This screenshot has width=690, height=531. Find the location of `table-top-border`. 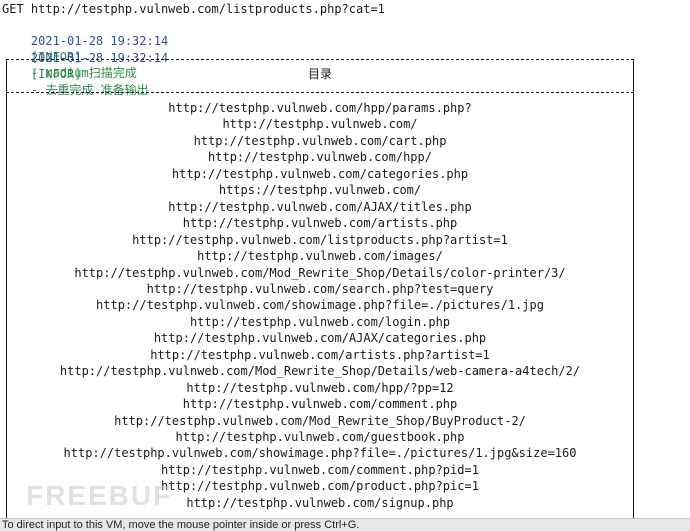

table-top-border is located at coordinates (320, 60).